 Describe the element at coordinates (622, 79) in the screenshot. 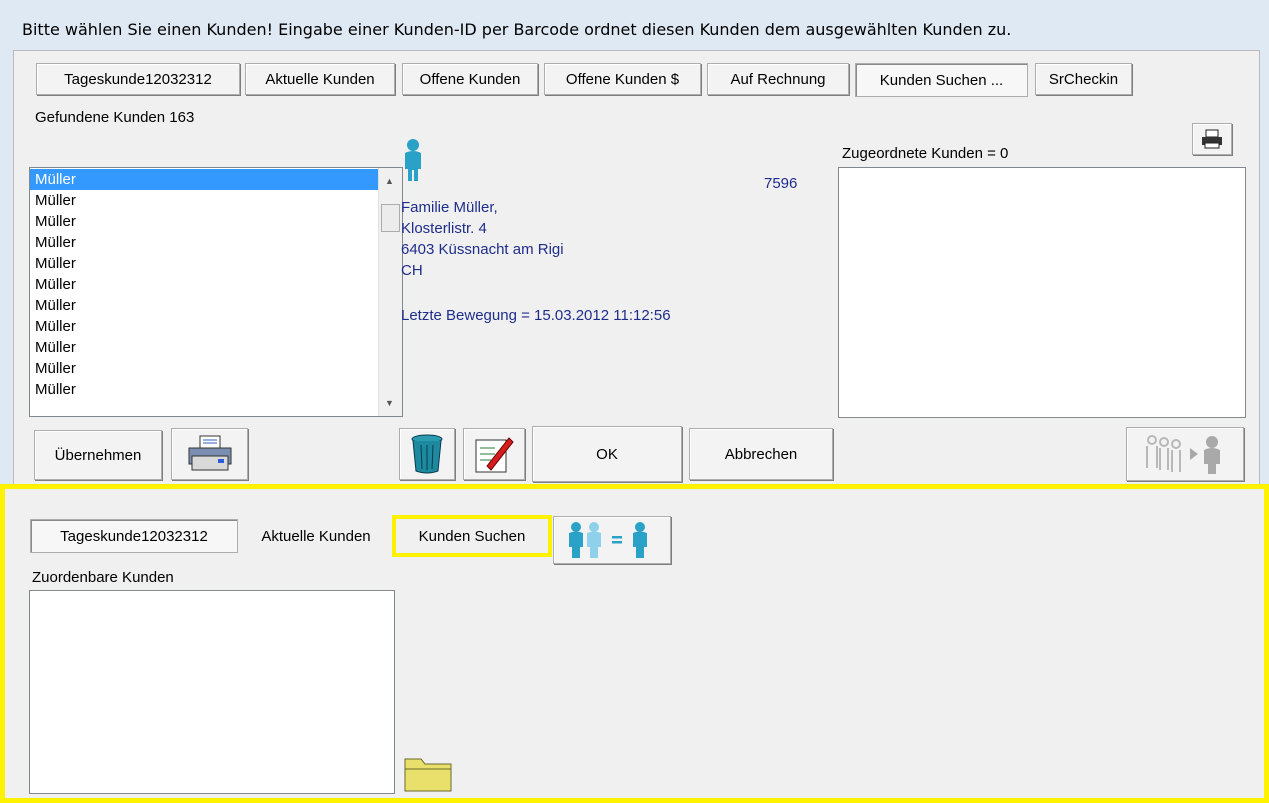

I see `tab-offene-kunden-dollar: Offene Kunden $` at that location.